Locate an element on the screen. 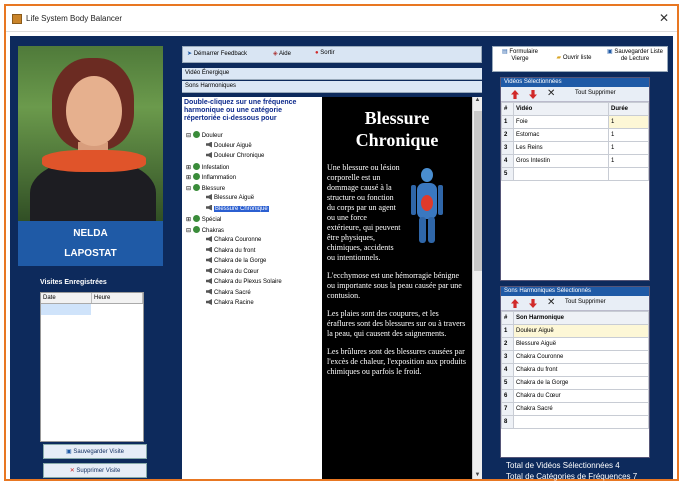  tree-item: Chakra du Plexus Solaire is located at coordinates (244, 281).